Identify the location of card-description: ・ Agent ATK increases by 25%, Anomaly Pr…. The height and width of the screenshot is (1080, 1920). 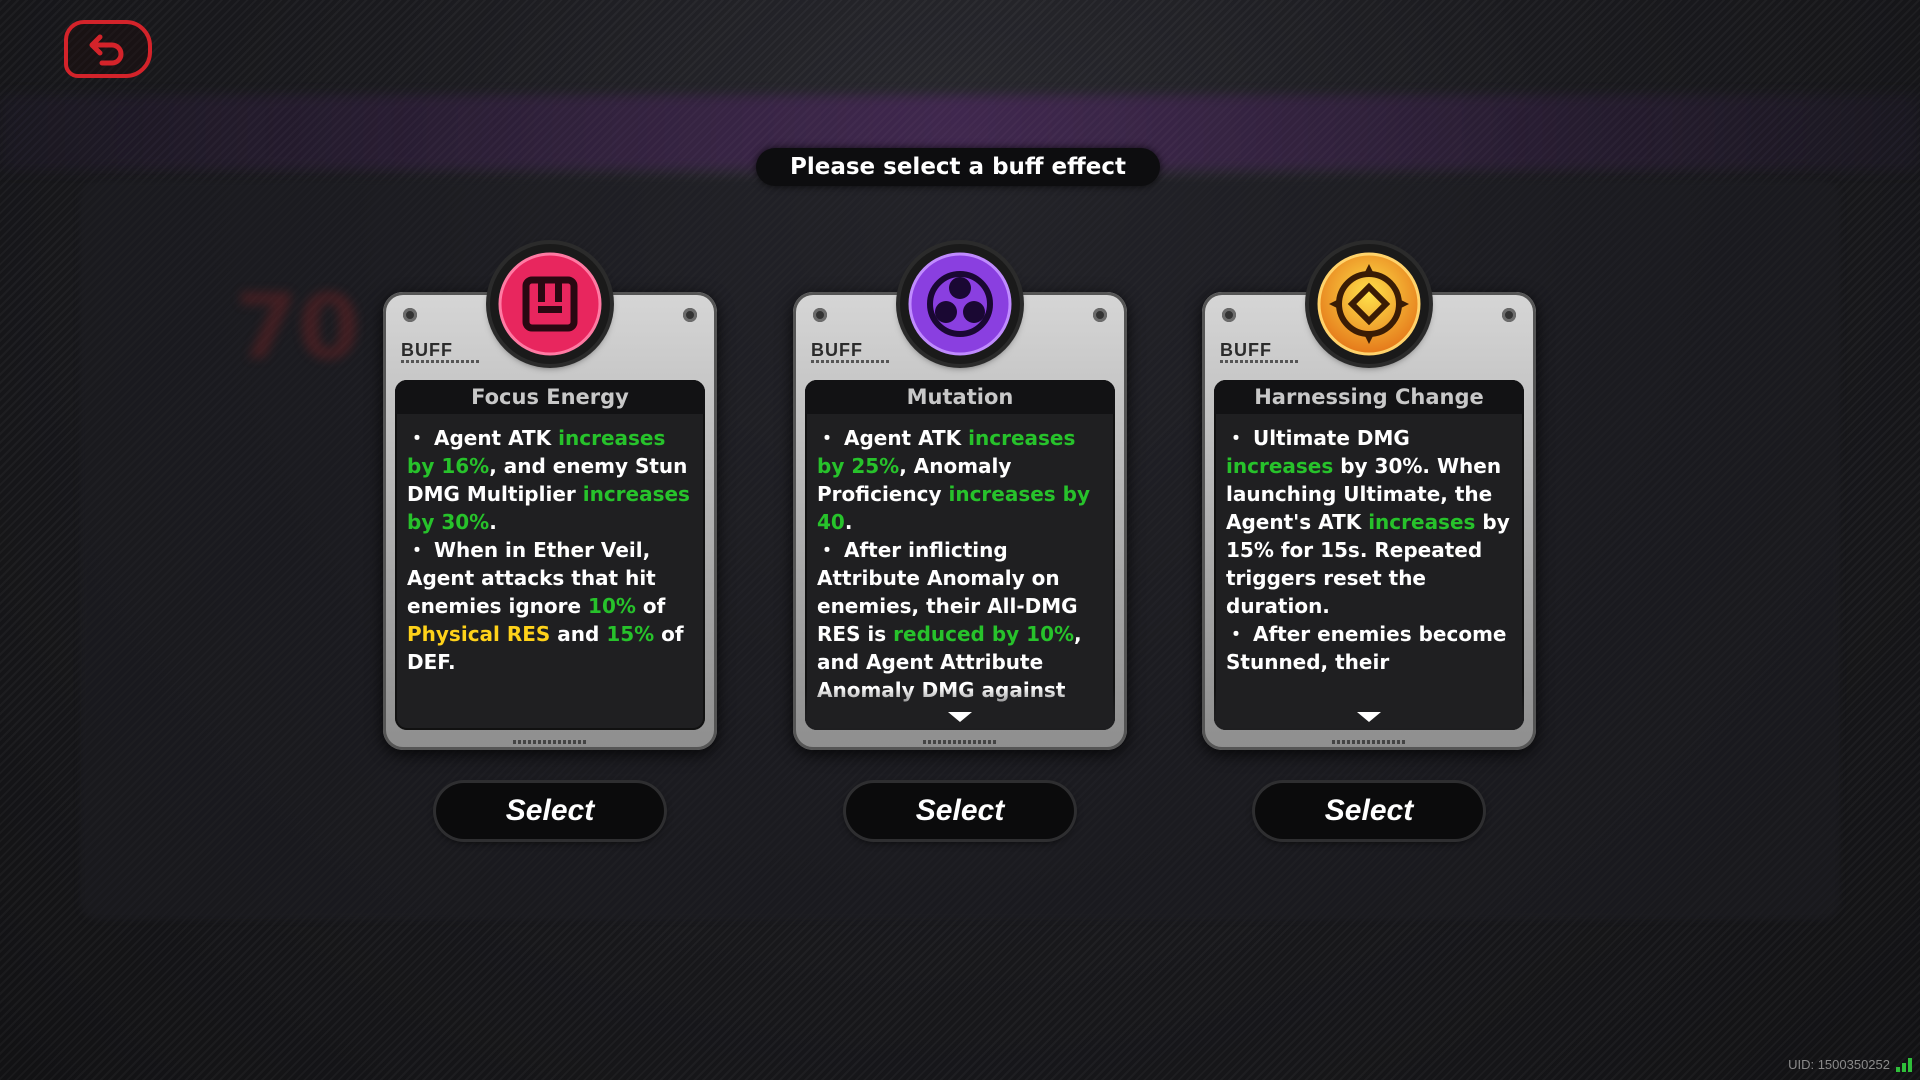
(960, 559).